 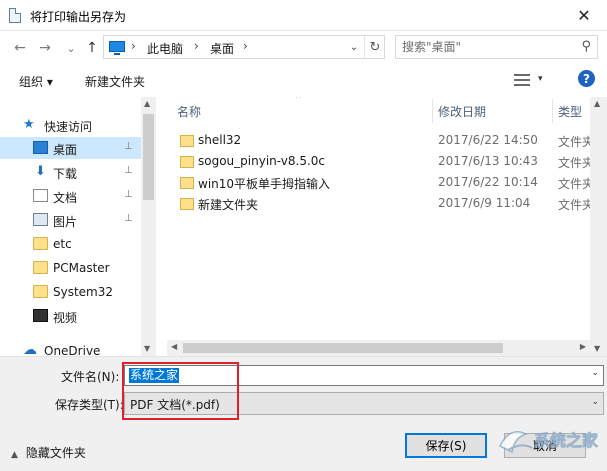 What do you see at coordinates (90, 377) in the screenshot?
I see `filename-label: 文件名(N):` at bounding box center [90, 377].